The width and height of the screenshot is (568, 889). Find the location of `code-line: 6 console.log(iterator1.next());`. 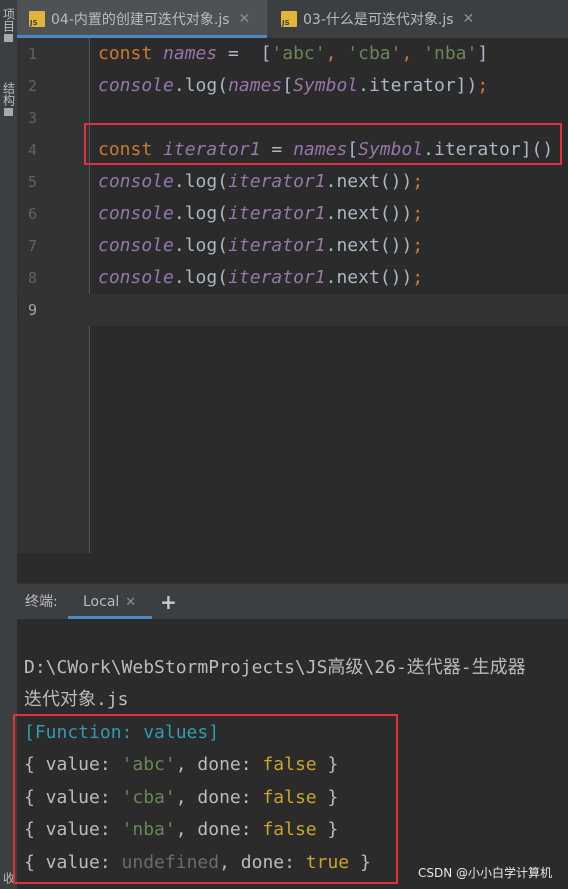

code-line: 6 console.log(iterator1.next()); is located at coordinates (292, 214).